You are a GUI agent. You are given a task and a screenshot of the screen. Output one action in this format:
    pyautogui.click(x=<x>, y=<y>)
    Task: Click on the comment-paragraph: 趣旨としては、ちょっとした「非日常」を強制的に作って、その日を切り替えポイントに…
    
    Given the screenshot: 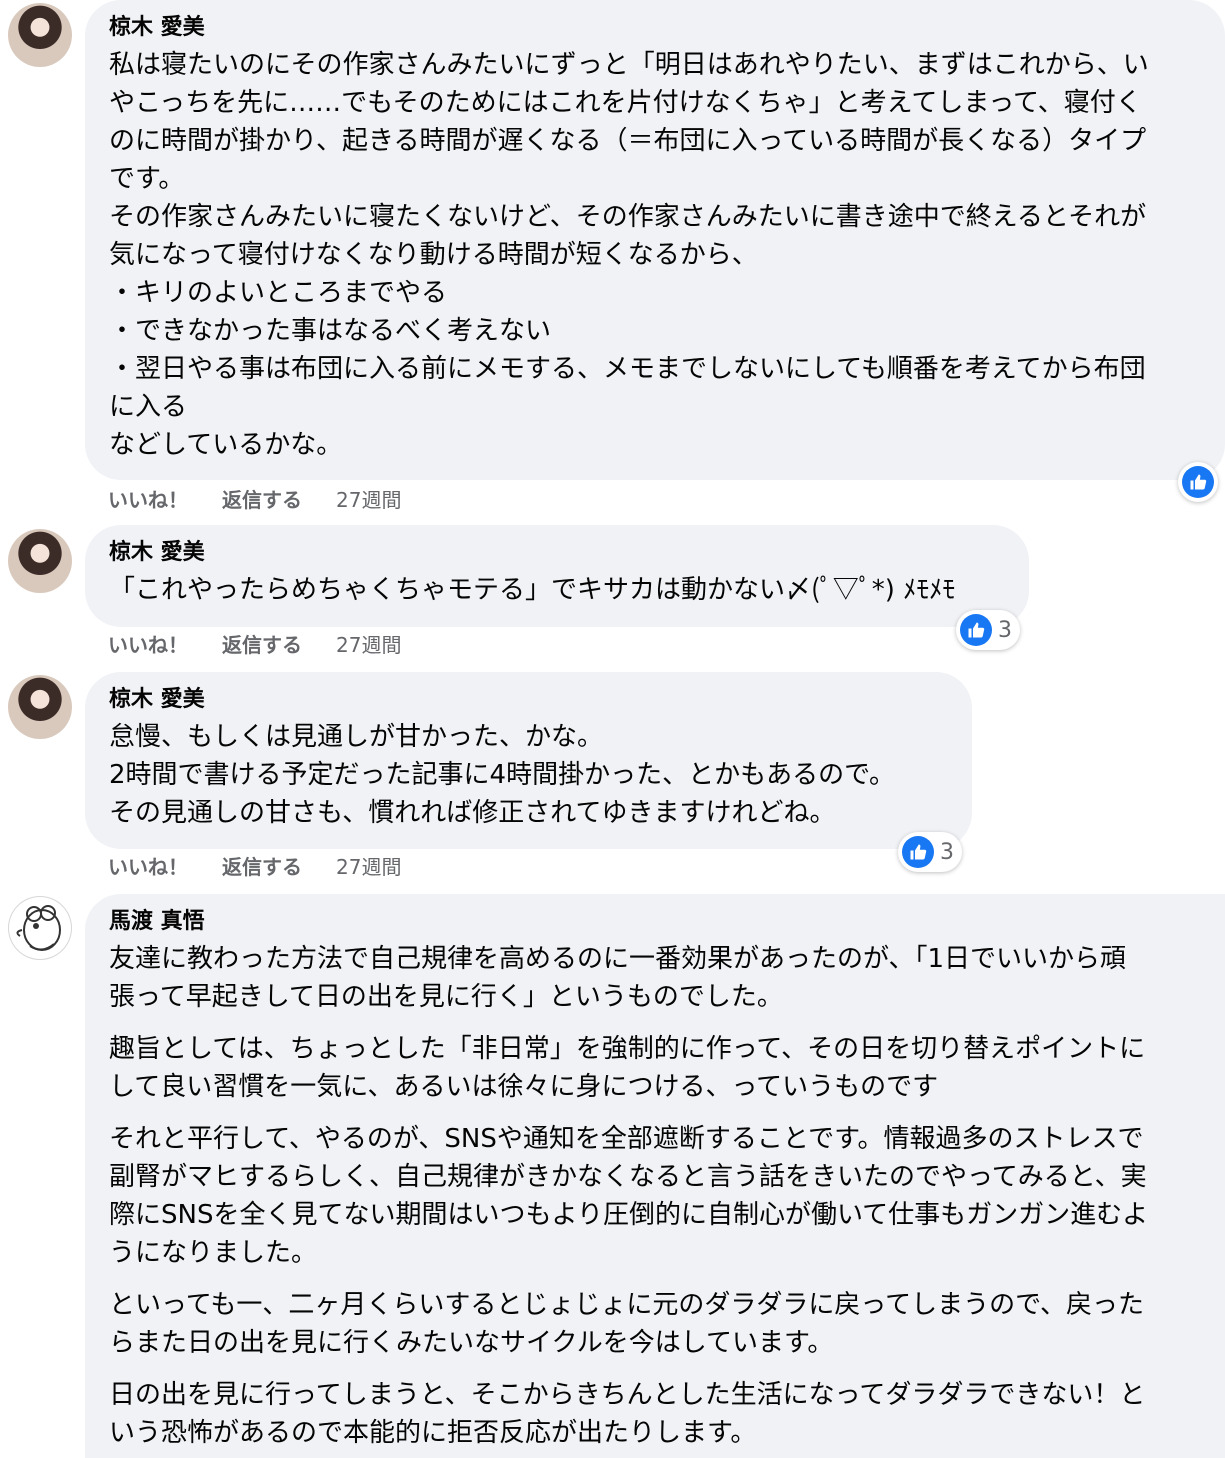 What is the action you would take?
    pyautogui.click(x=655, y=1068)
    